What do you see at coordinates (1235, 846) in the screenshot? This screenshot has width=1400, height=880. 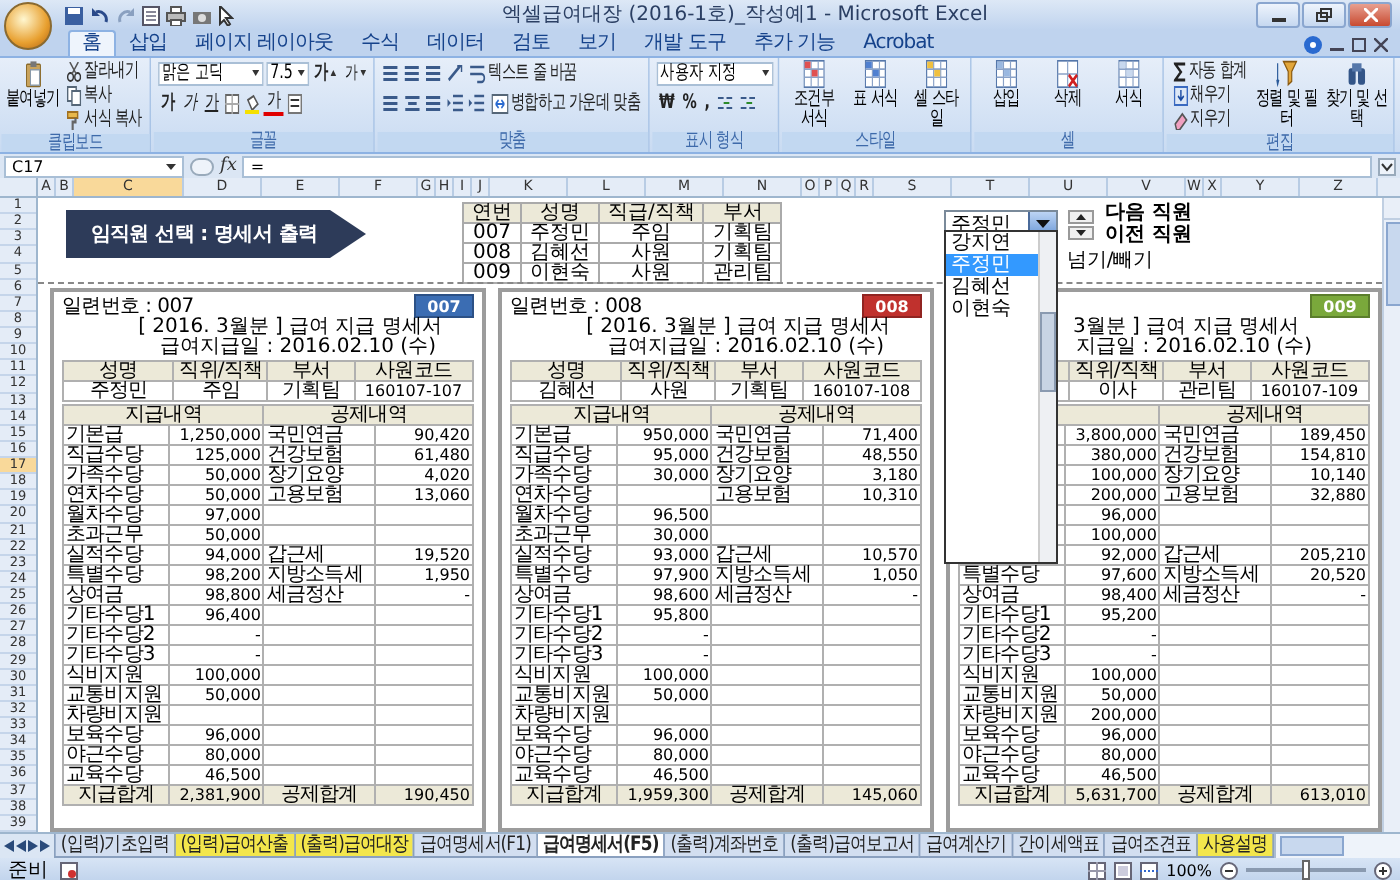 I see `sheet-tab: 사용설명` at bounding box center [1235, 846].